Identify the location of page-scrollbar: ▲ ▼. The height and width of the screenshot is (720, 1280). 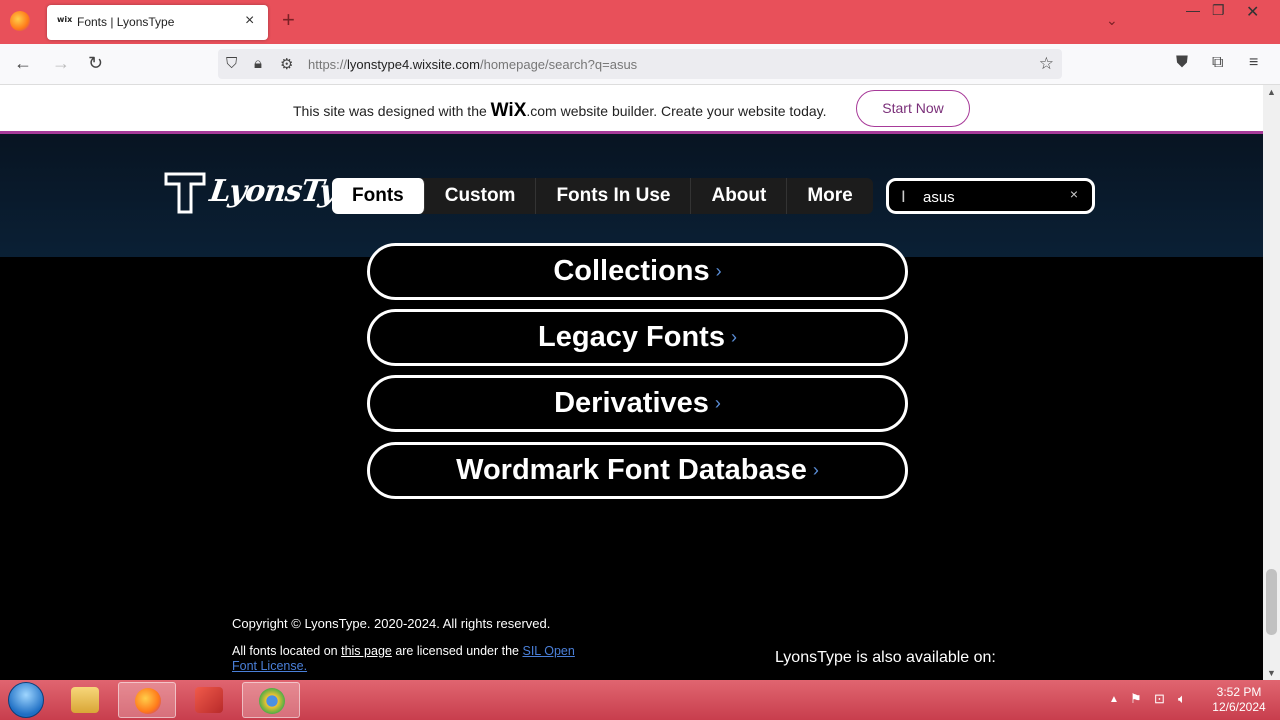
(1271, 382).